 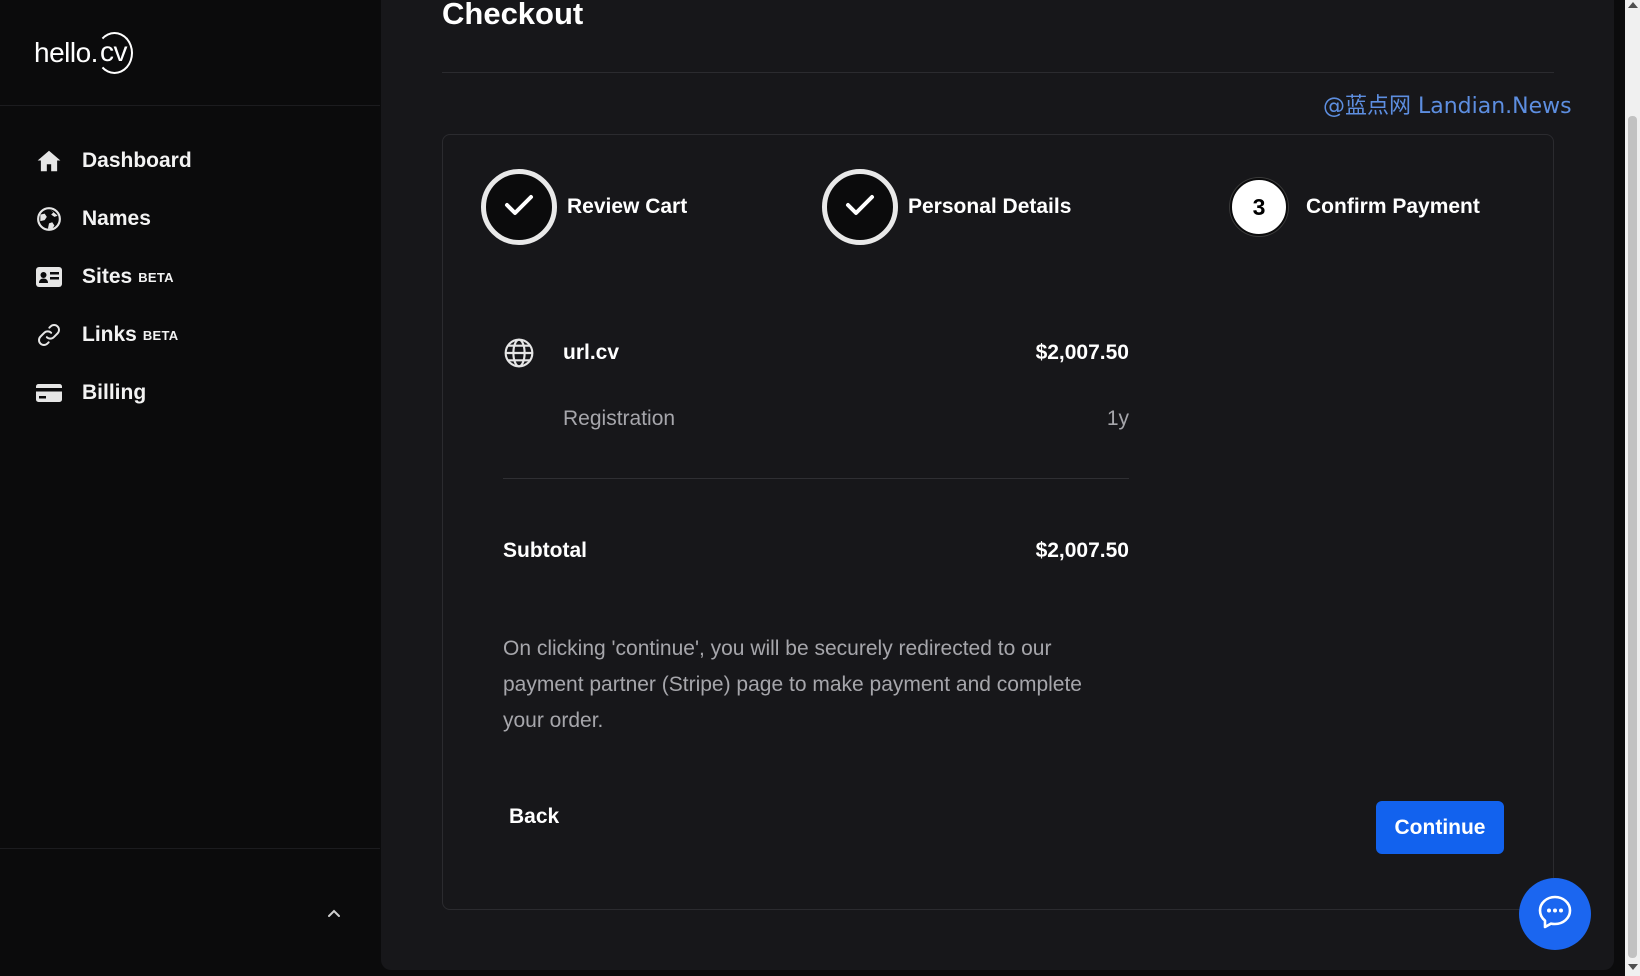 I want to click on credit-card-icon, so click(x=49, y=393).